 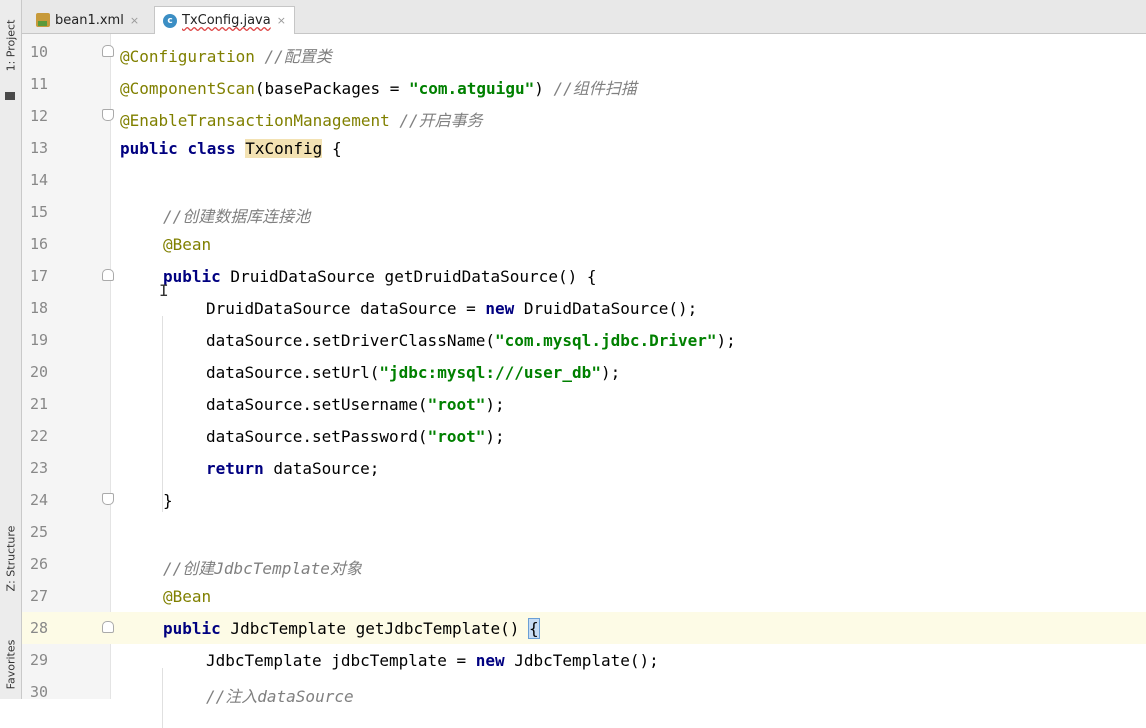 I want to click on code-token: return, so click(x=235, y=468).